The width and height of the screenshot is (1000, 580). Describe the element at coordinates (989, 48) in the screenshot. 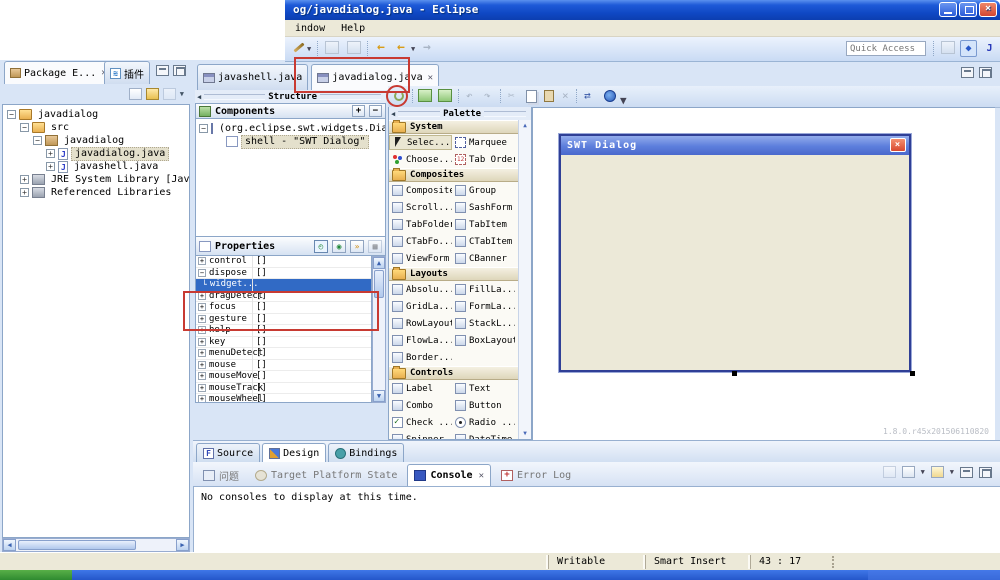

I see `java-perspective-button: J` at that location.